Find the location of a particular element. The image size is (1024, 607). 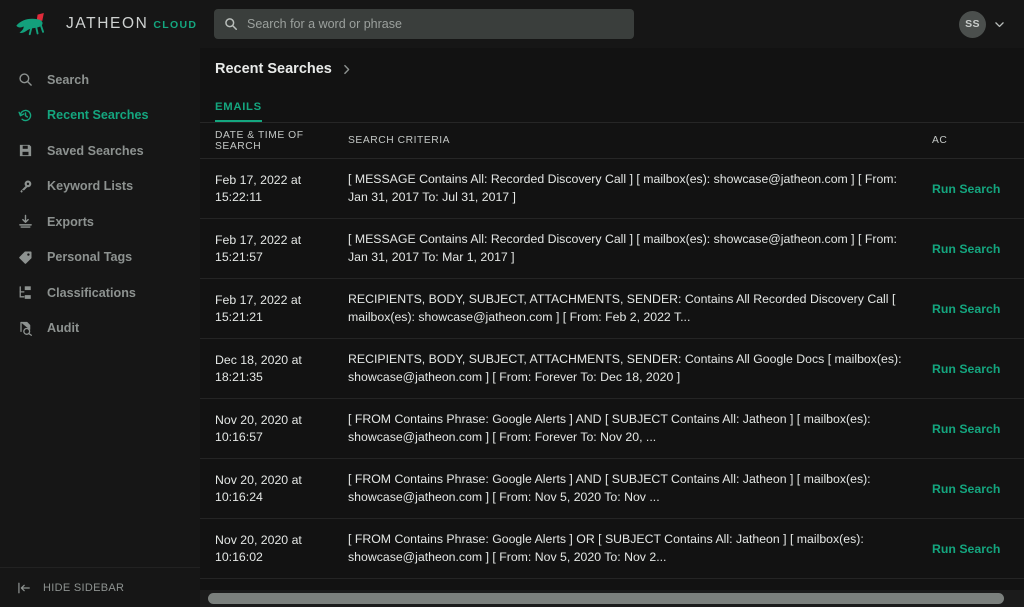

sidebar-item-search: Search is located at coordinates (100, 80).